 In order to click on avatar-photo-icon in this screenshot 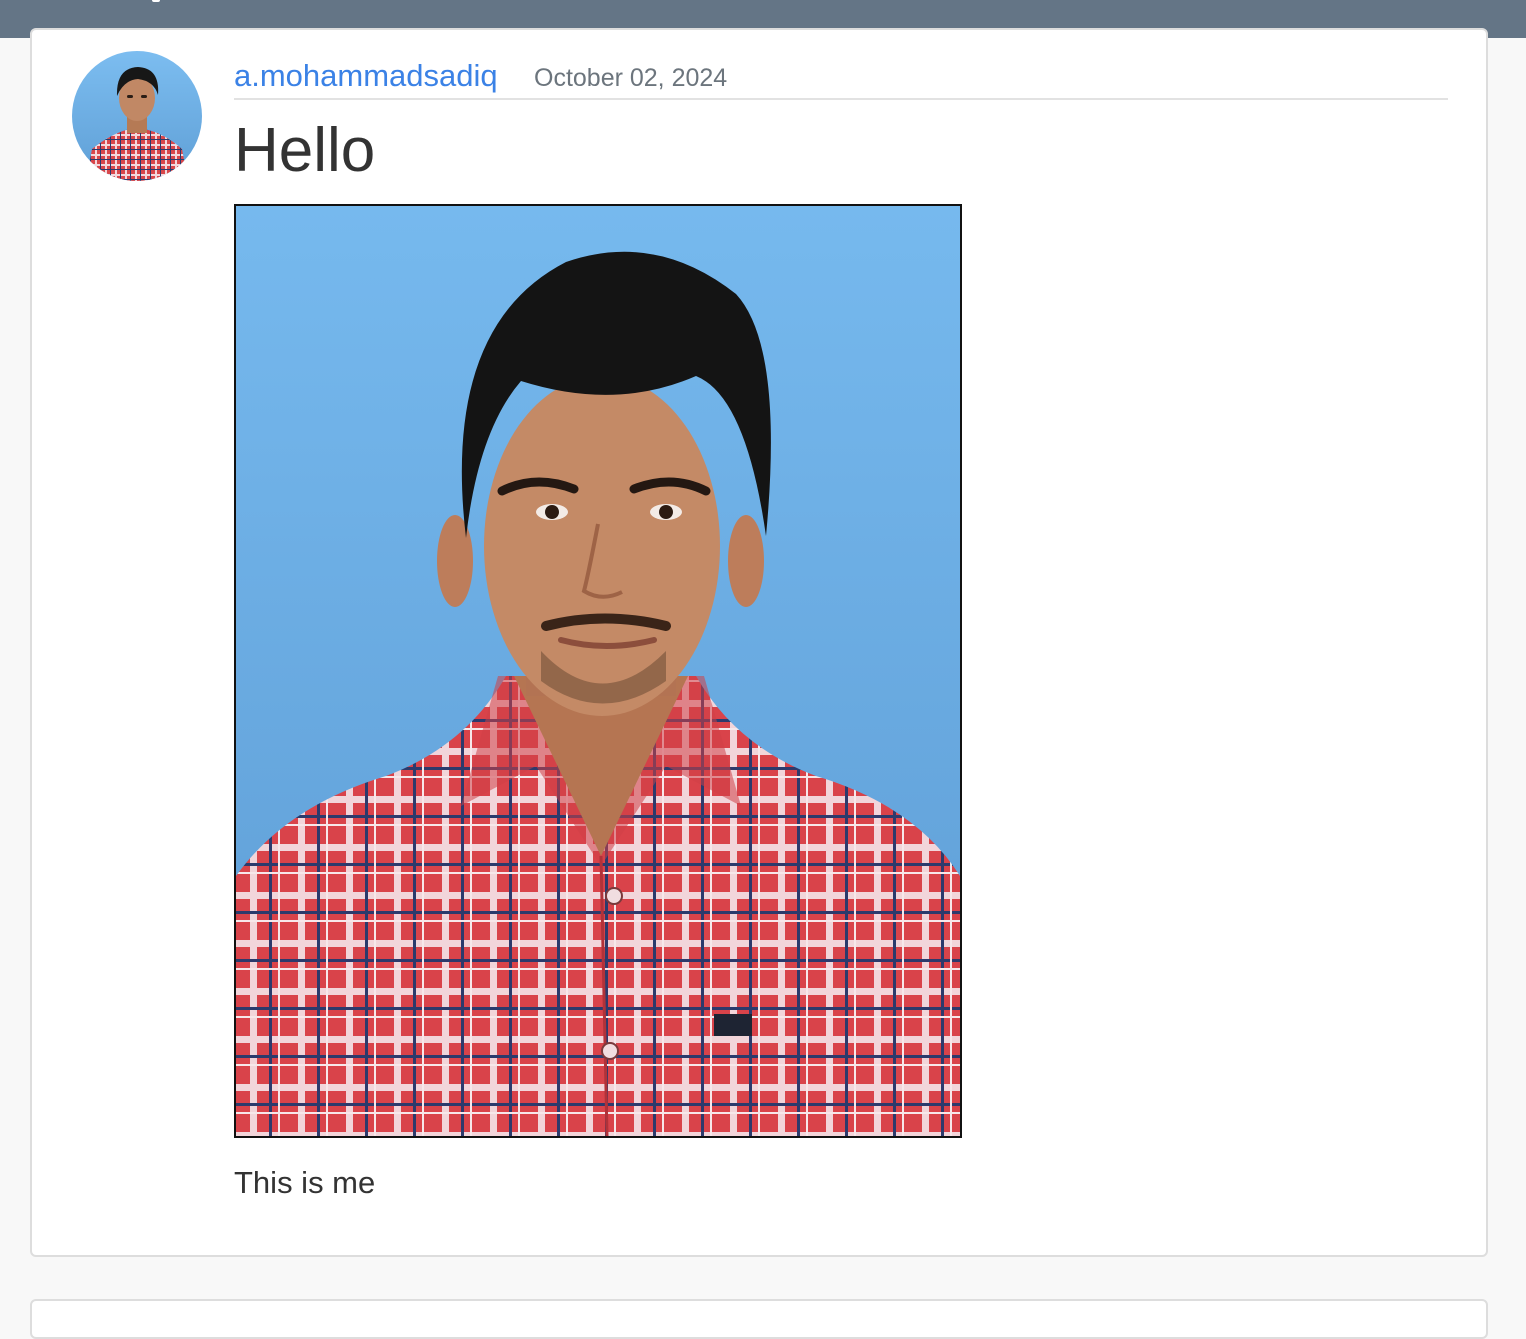, I will do `click(137, 116)`.